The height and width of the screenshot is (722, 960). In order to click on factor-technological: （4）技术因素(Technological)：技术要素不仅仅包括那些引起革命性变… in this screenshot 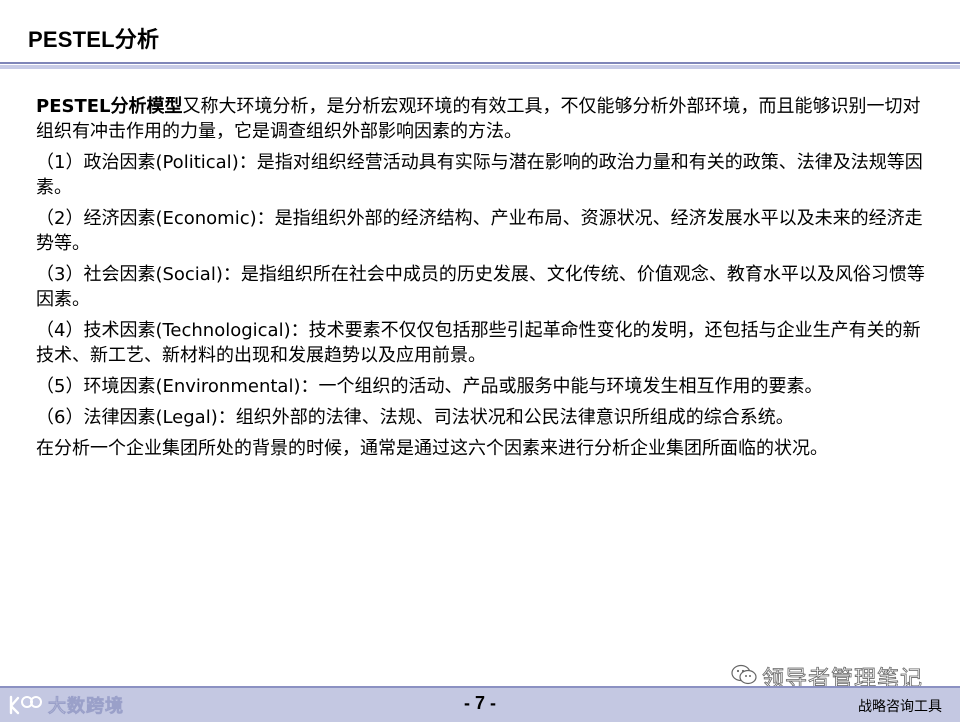, I will do `click(478, 343)`.